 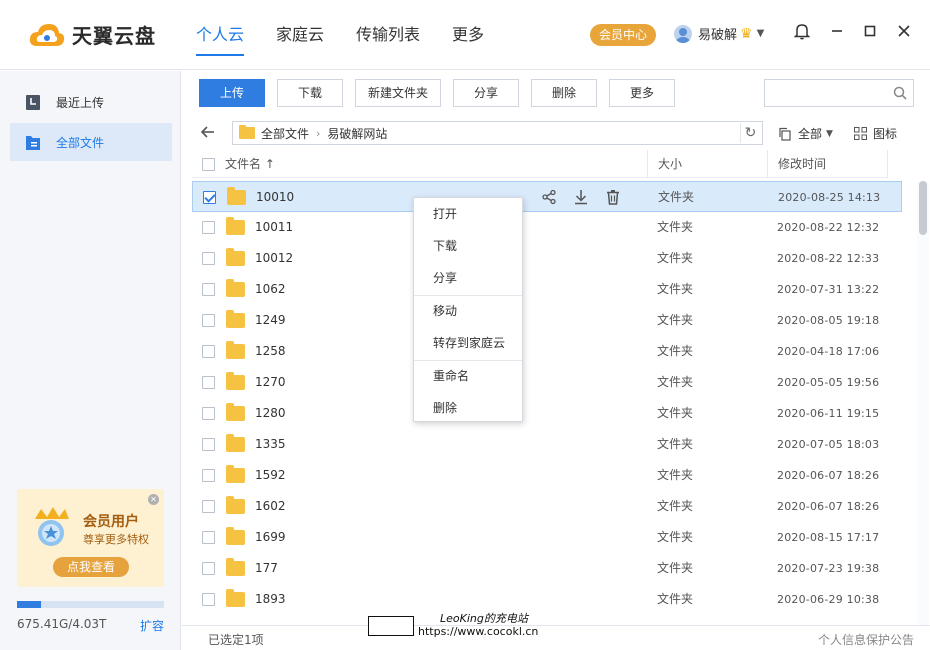 I want to click on menu-item-move: 移动, so click(x=468, y=311).